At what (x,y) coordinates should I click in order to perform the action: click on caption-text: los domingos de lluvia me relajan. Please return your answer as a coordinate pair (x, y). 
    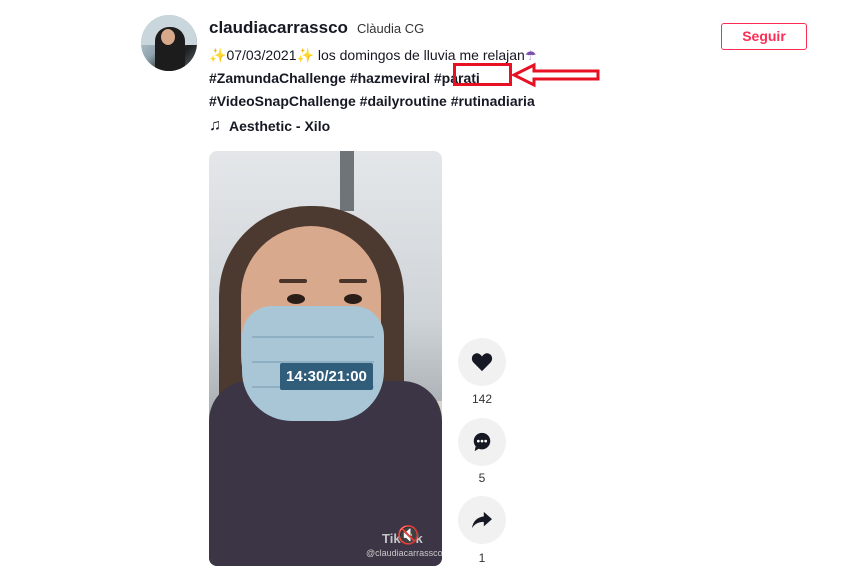
    Looking at the image, I should click on (419, 55).